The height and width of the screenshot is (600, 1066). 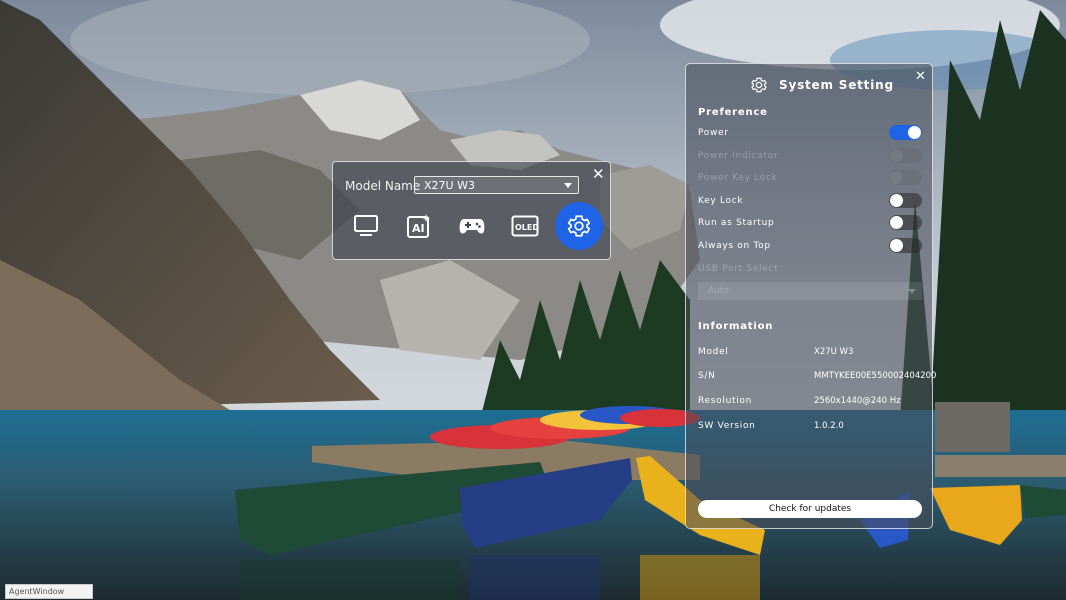 I want to click on info-value-sw-version: 1.0.2.0, so click(x=829, y=426).